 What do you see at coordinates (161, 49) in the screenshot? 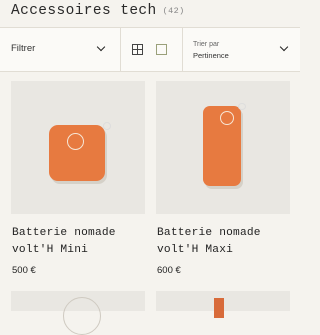
I see `single-view-icon` at bounding box center [161, 49].